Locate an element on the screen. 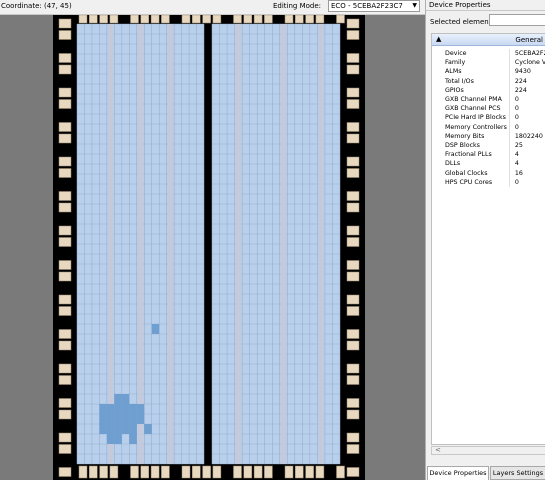 Image resolution: width=545 pixels, height=480 pixels. collapse-icon: ▲ is located at coordinates (438, 39).